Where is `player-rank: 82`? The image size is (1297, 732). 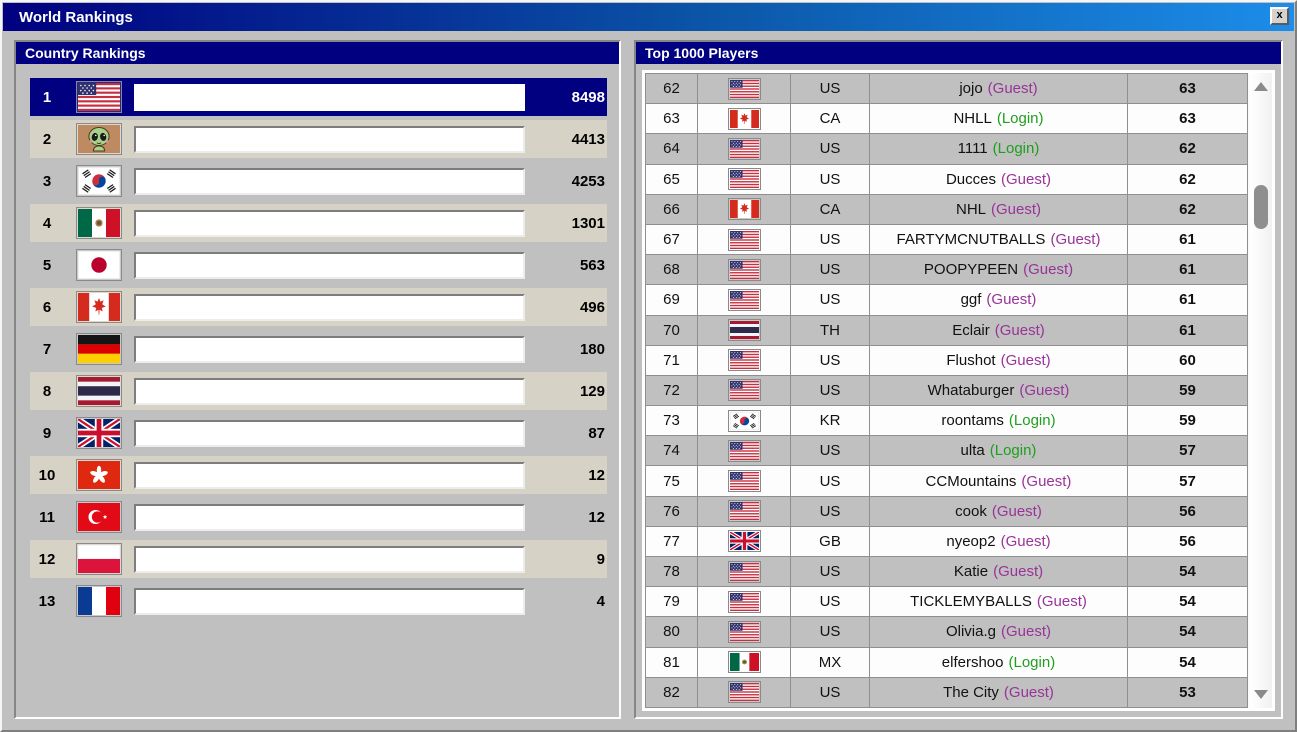
player-rank: 82 is located at coordinates (672, 692).